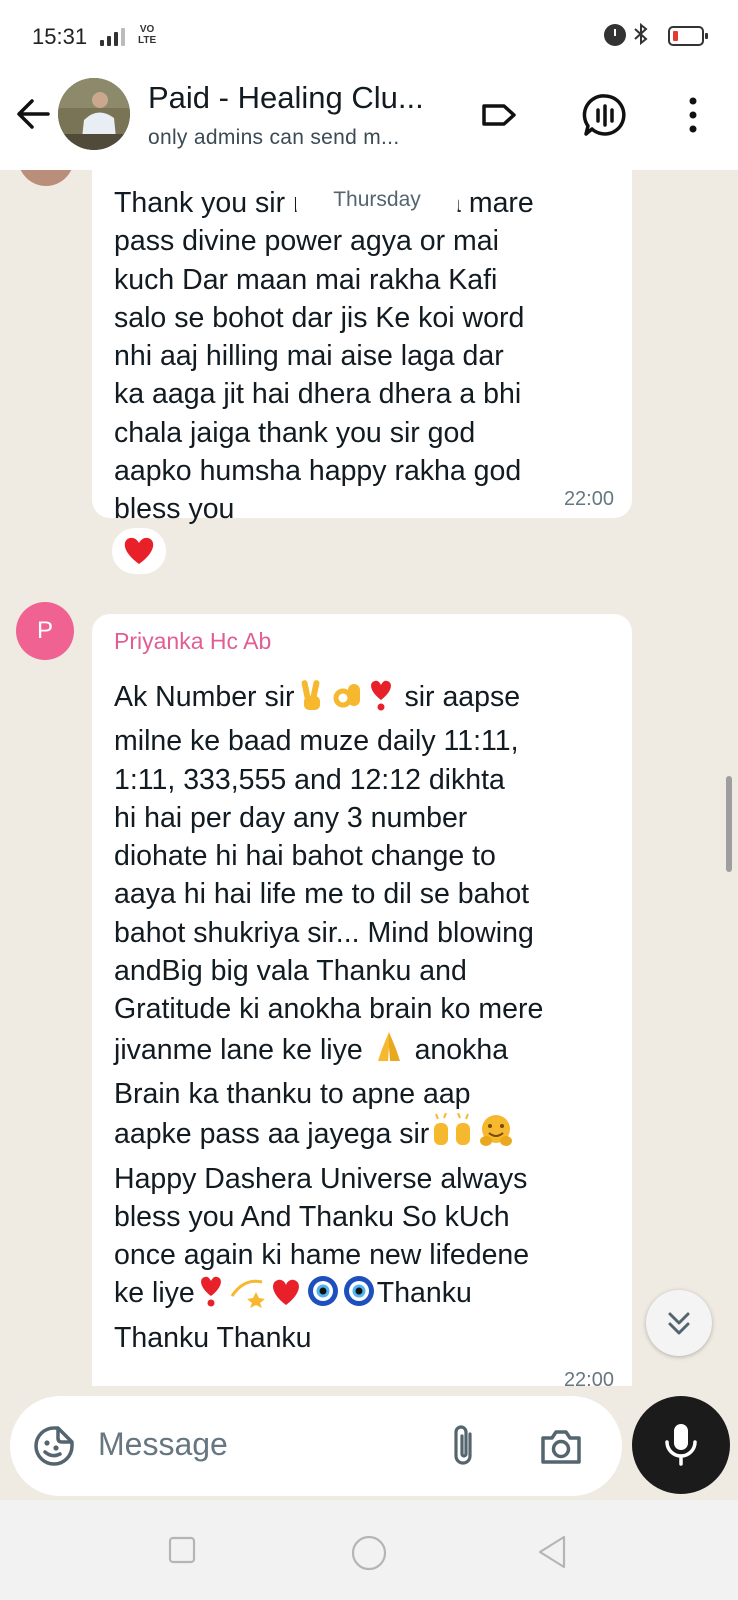 Image resolution: width=738 pixels, height=1600 pixels. Describe the element at coordinates (204, 697) in the screenshot. I see `message-line-text: Ak Number sir` at that location.